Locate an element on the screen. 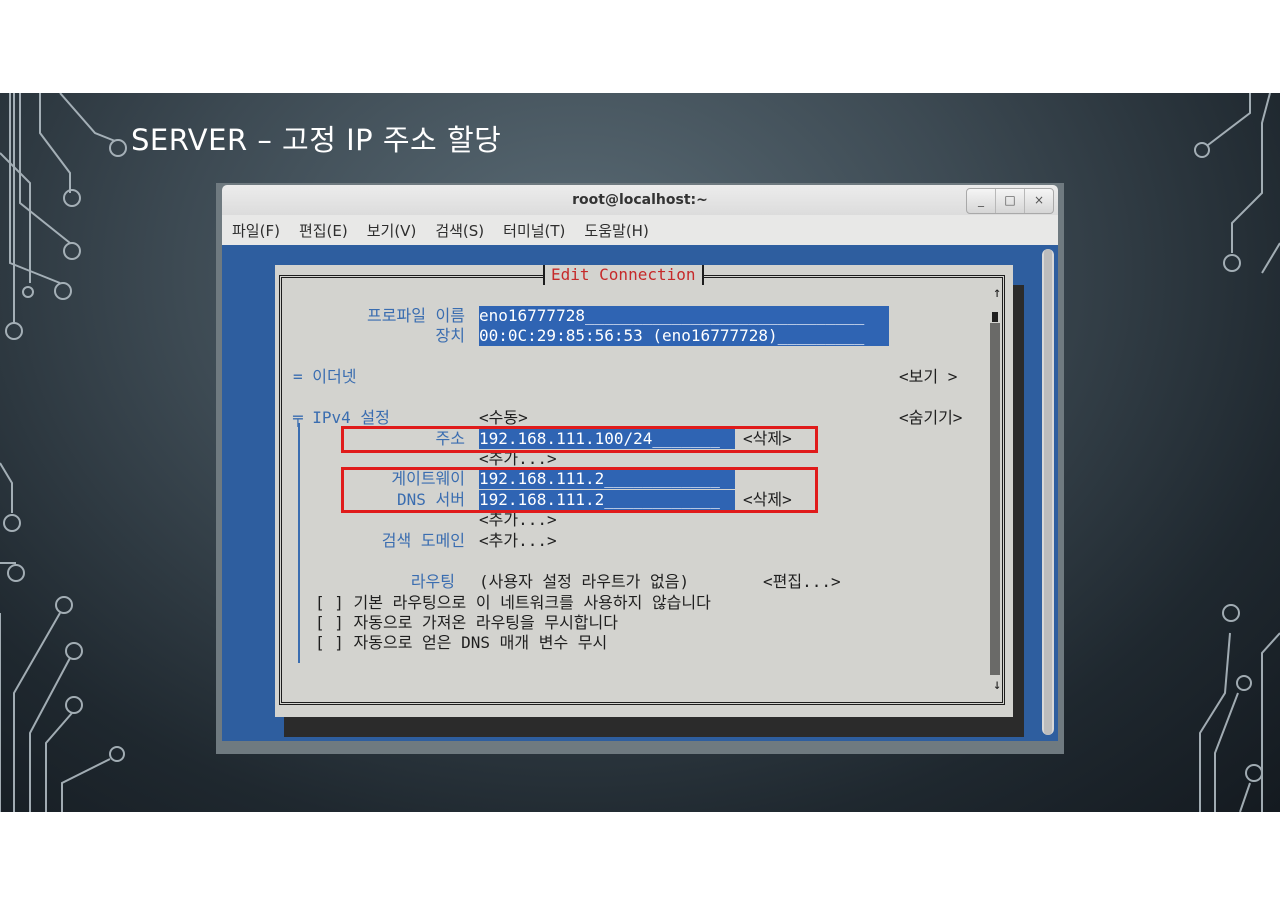 The height and width of the screenshot is (905, 1280). search-domain-label: 검색 도메인 is located at coordinates (423, 540).